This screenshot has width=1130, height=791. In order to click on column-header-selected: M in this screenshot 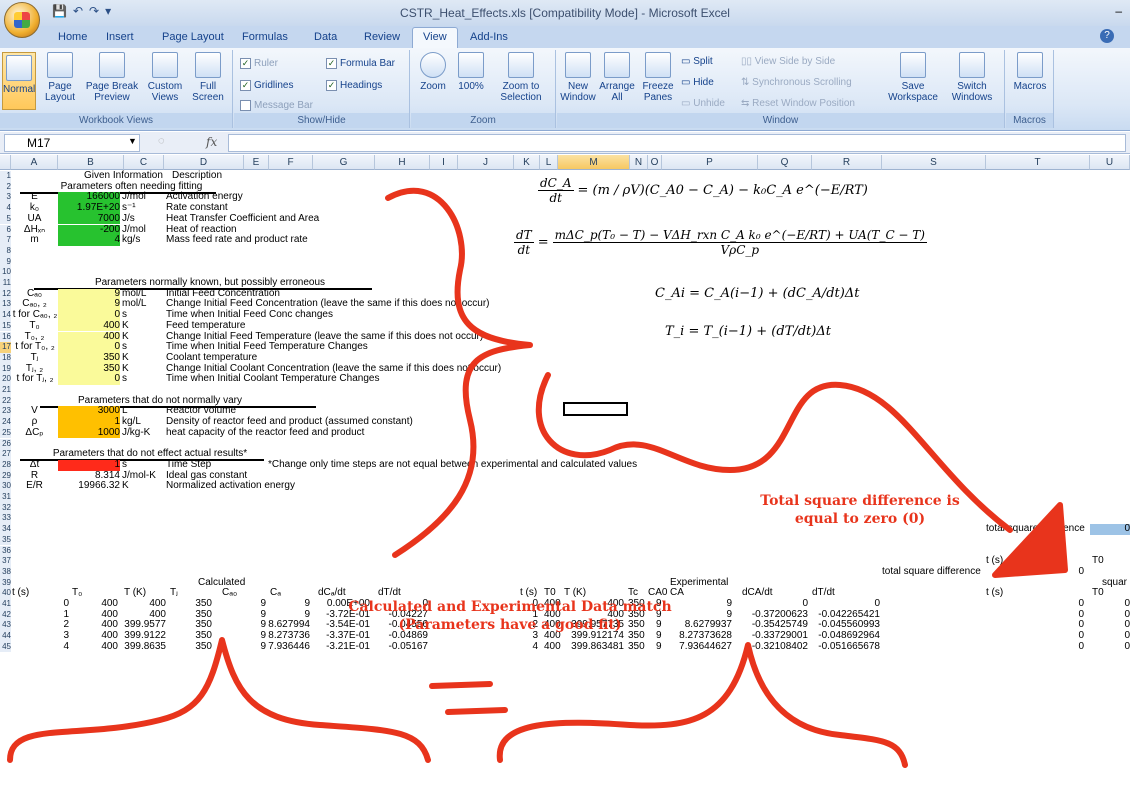, I will do `click(594, 162)`.